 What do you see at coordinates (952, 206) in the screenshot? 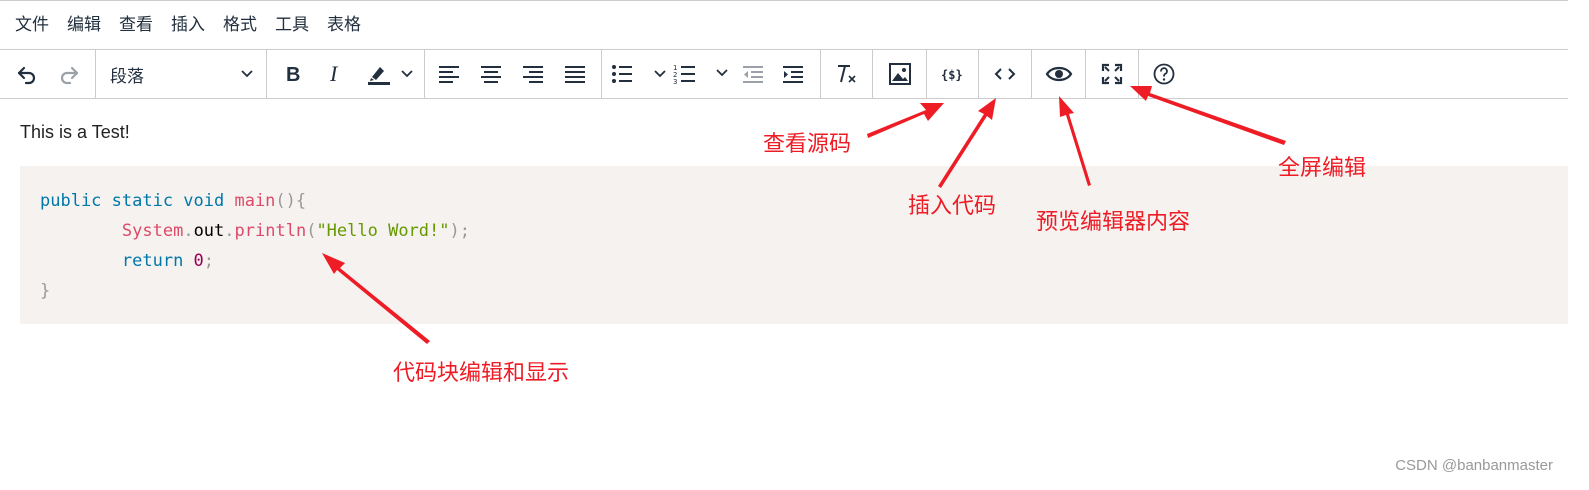
I see `annotation-insert-code: 插入代码` at bounding box center [952, 206].